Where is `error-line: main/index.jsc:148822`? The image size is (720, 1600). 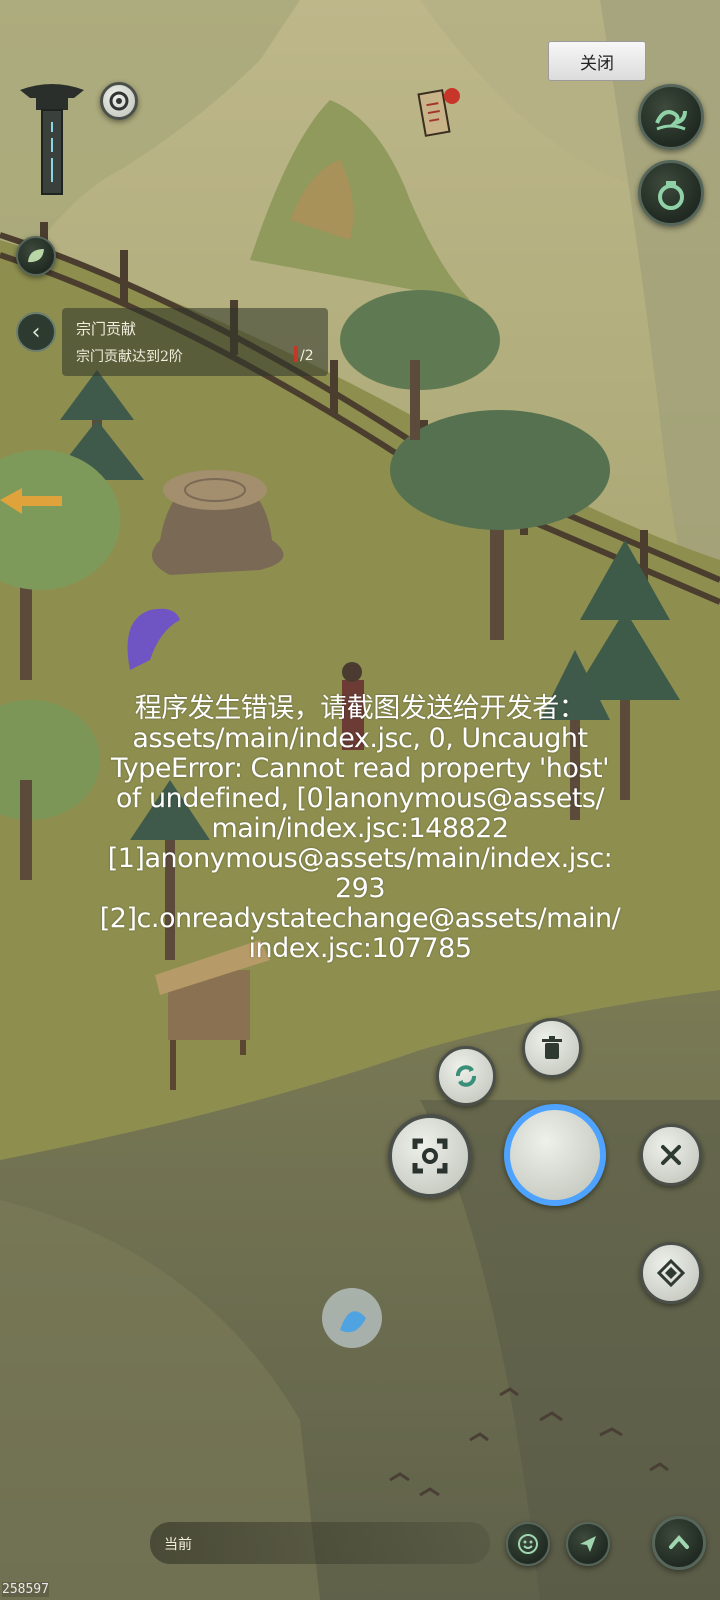 error-line: main/index.jsc:148822 is located at coordinates (360, 828).